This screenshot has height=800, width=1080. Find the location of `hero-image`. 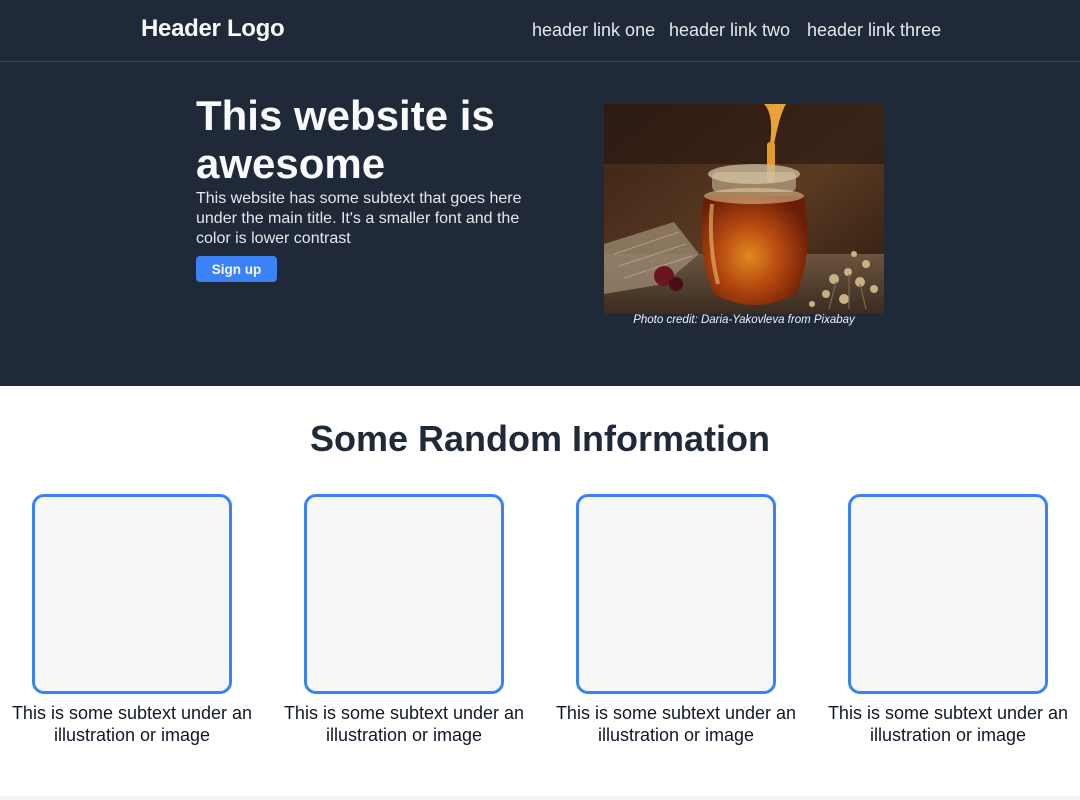

hero-image is located at coordinates (744, 209).